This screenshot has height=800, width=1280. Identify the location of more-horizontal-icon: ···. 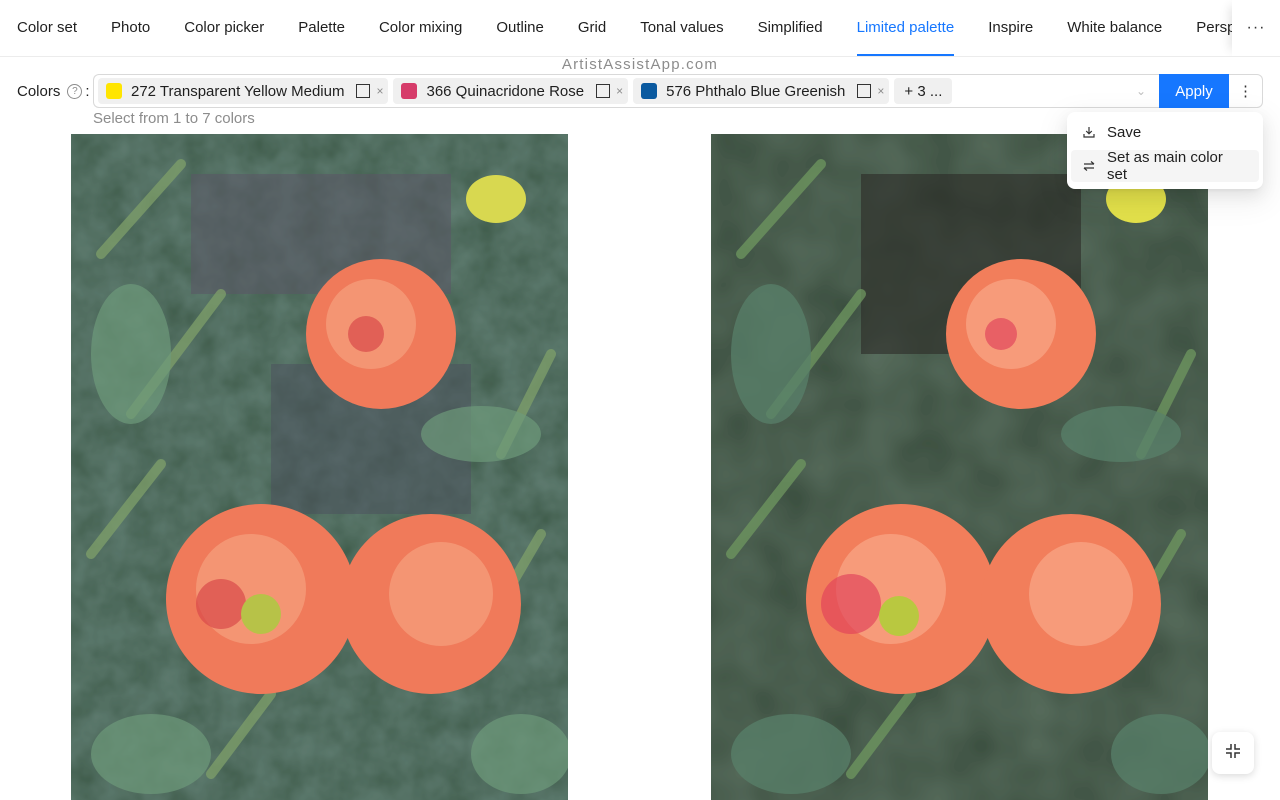
(1256, 27).